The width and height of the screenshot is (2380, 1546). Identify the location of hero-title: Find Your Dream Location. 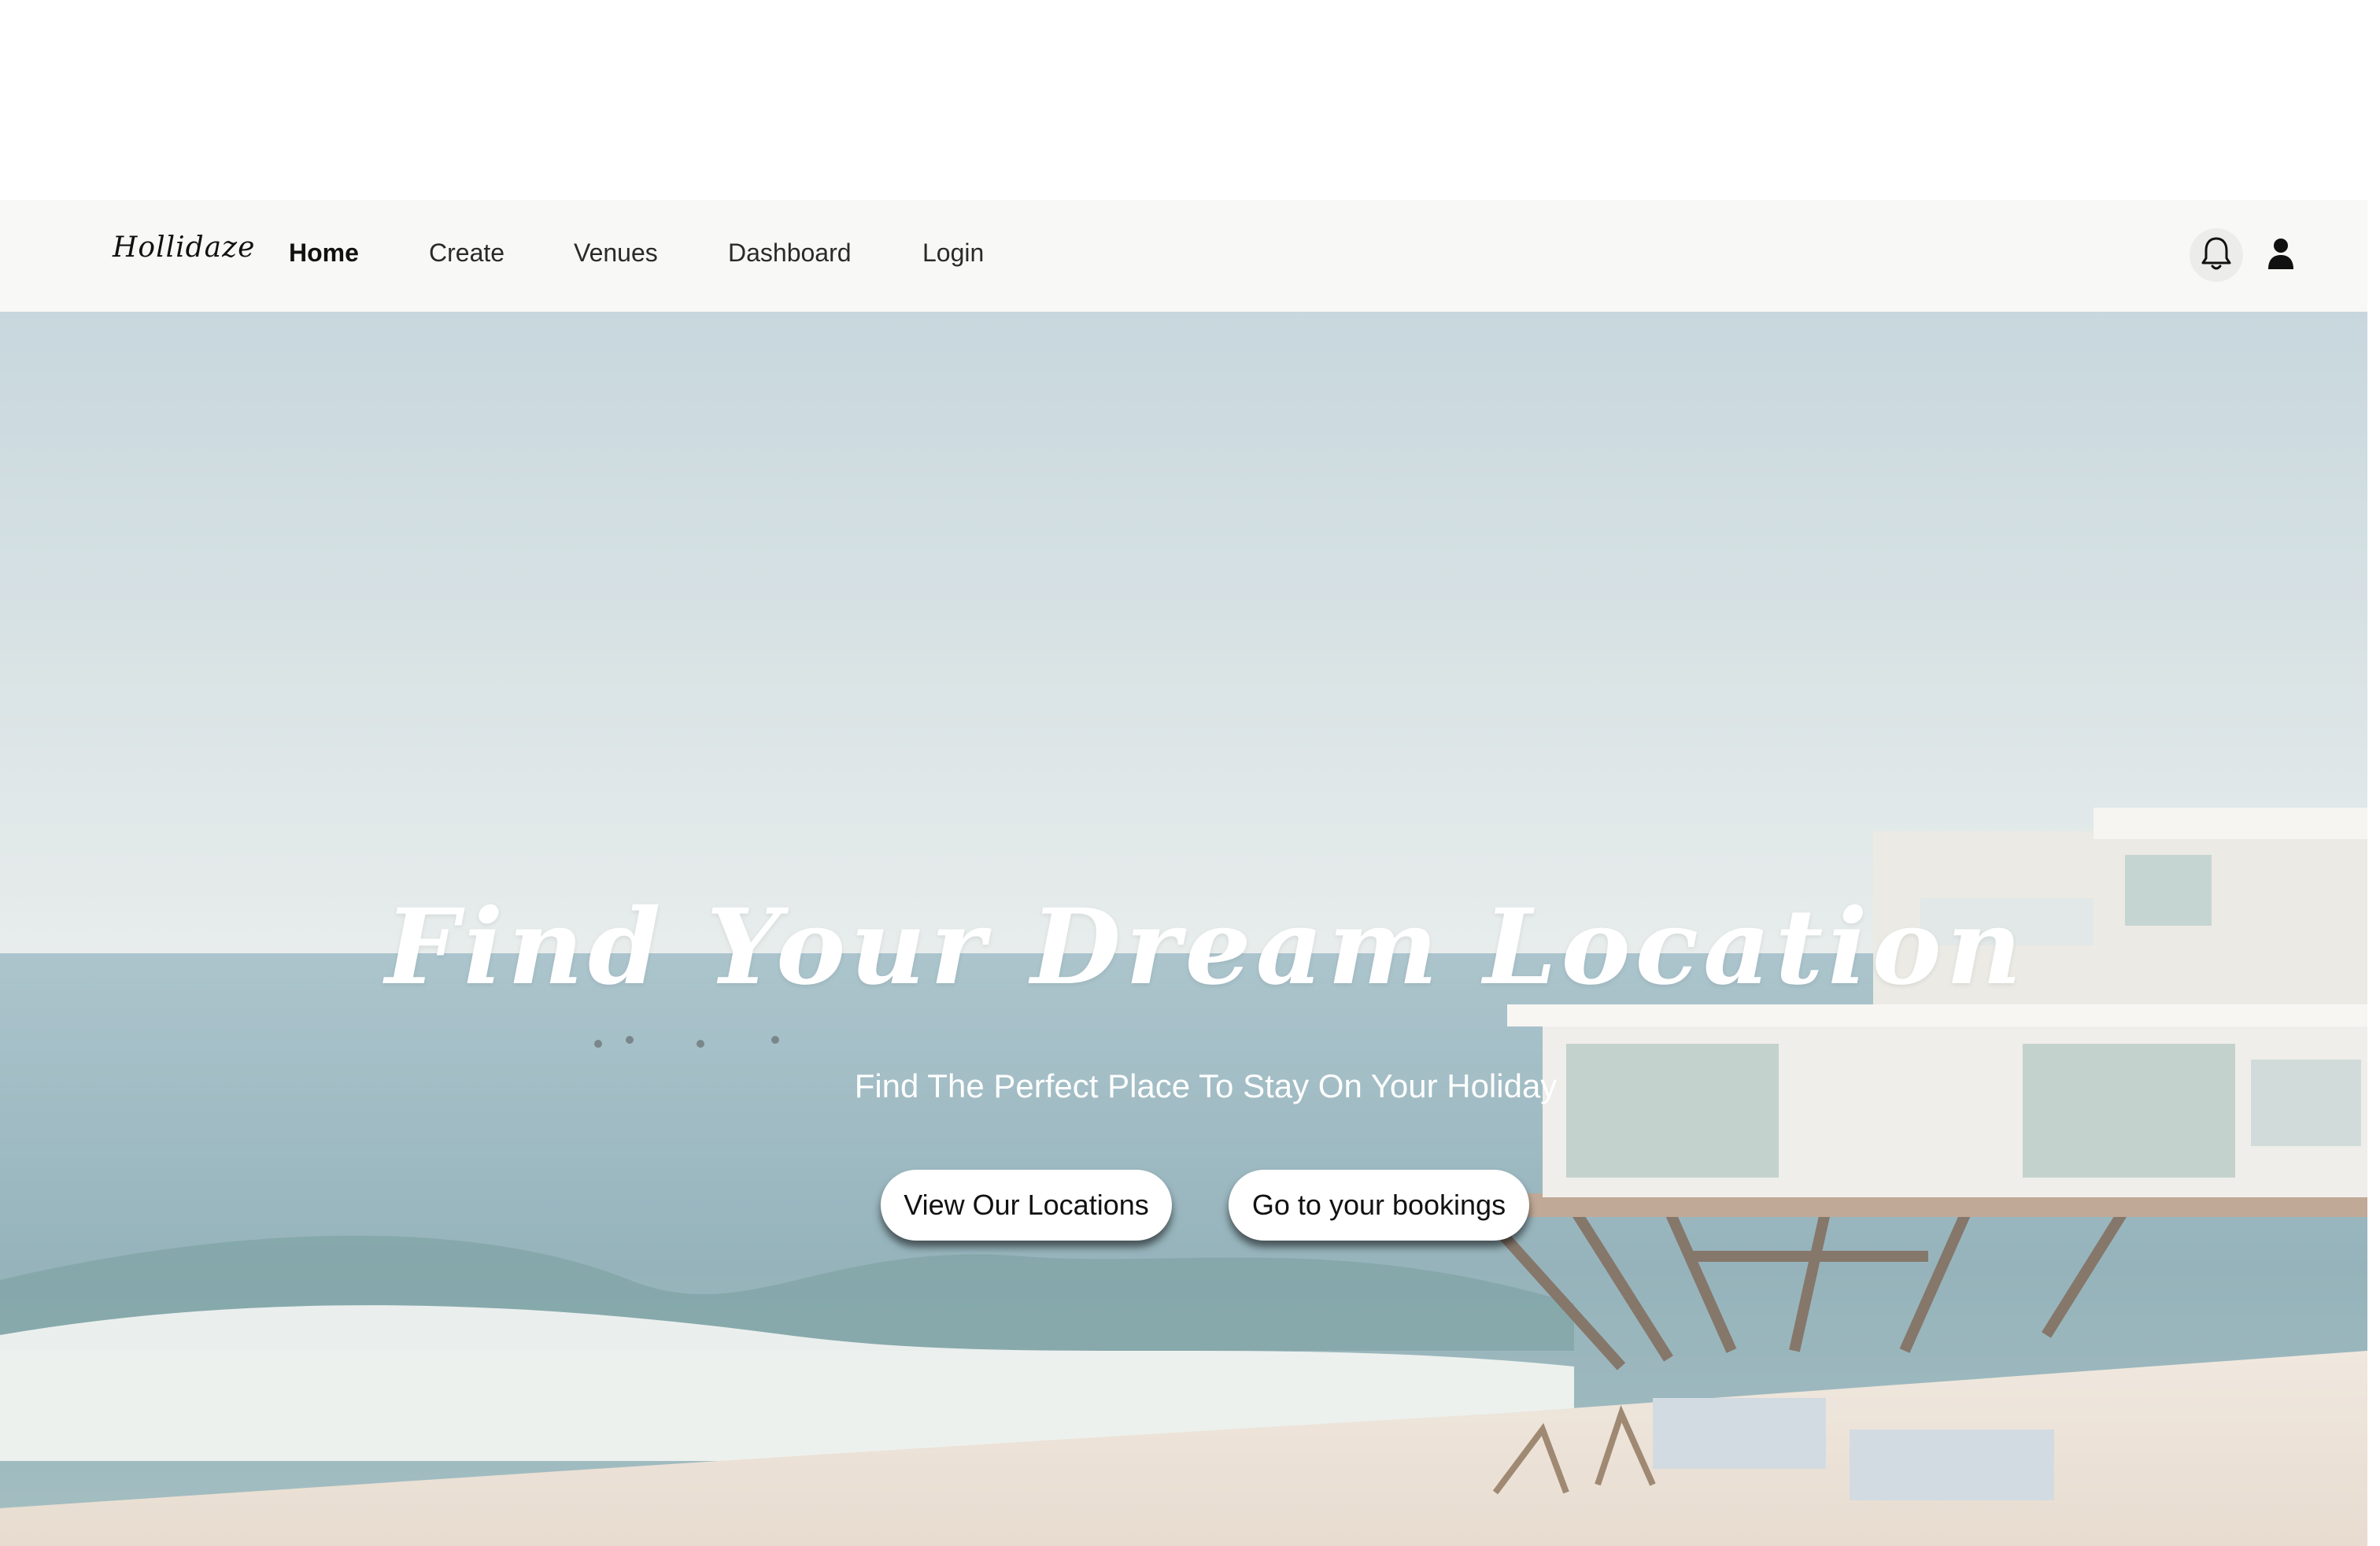
(1206, 947).